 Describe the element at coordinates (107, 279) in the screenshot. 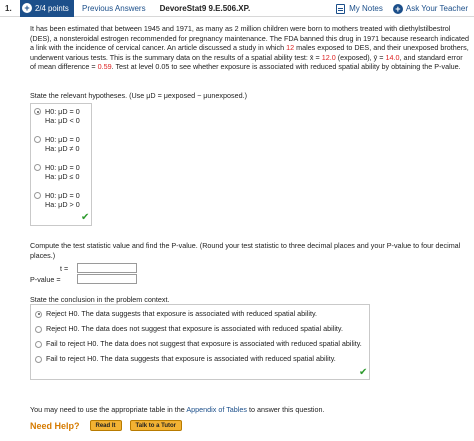

I see `p-value-input` at that location.